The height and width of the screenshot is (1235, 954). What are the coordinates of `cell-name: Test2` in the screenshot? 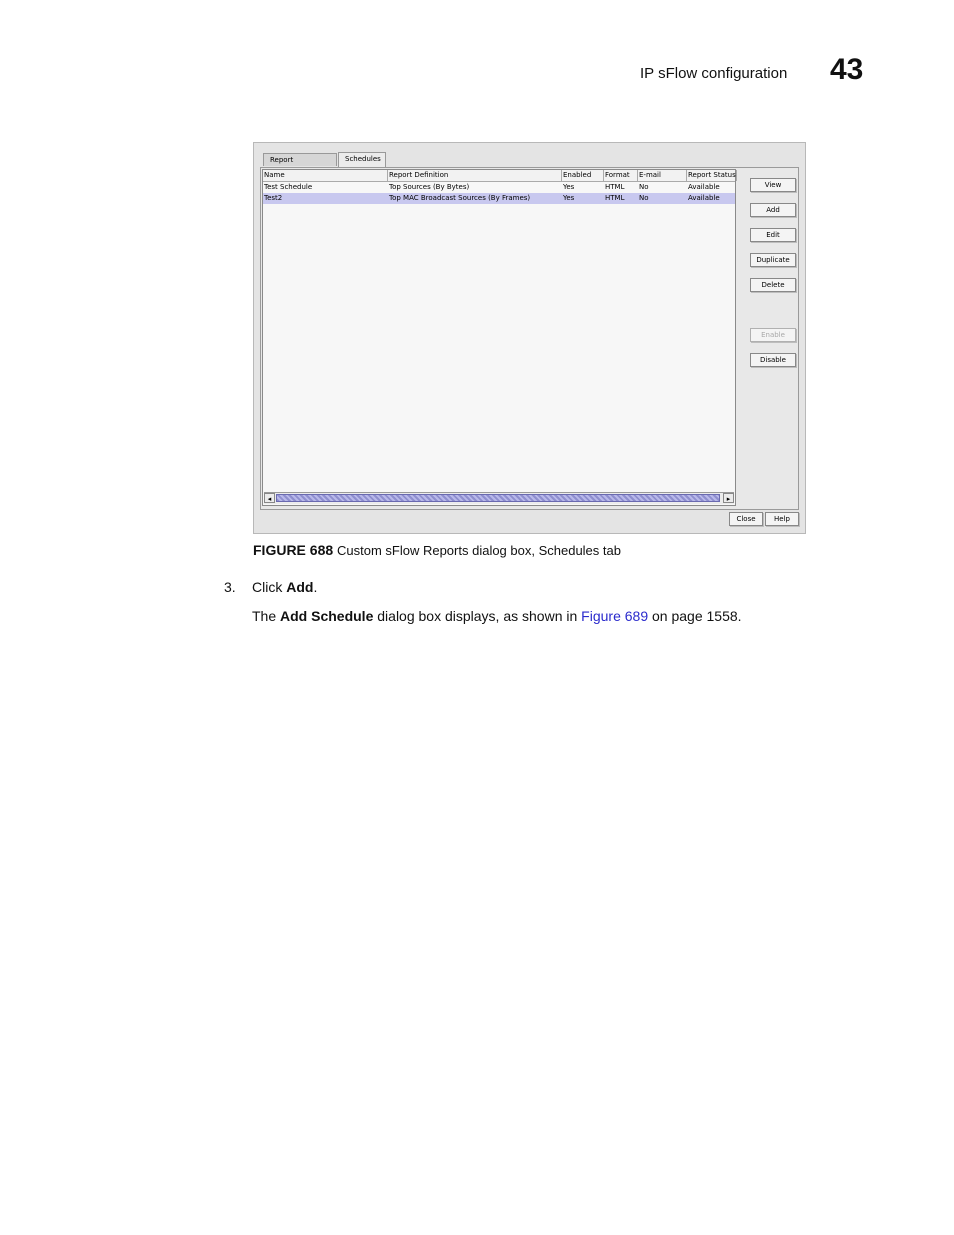 It's located at (273, 198).